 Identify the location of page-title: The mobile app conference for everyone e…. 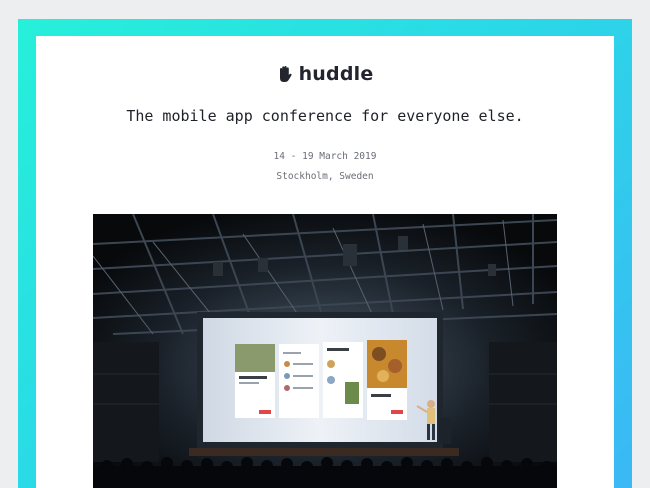
(325, 116).